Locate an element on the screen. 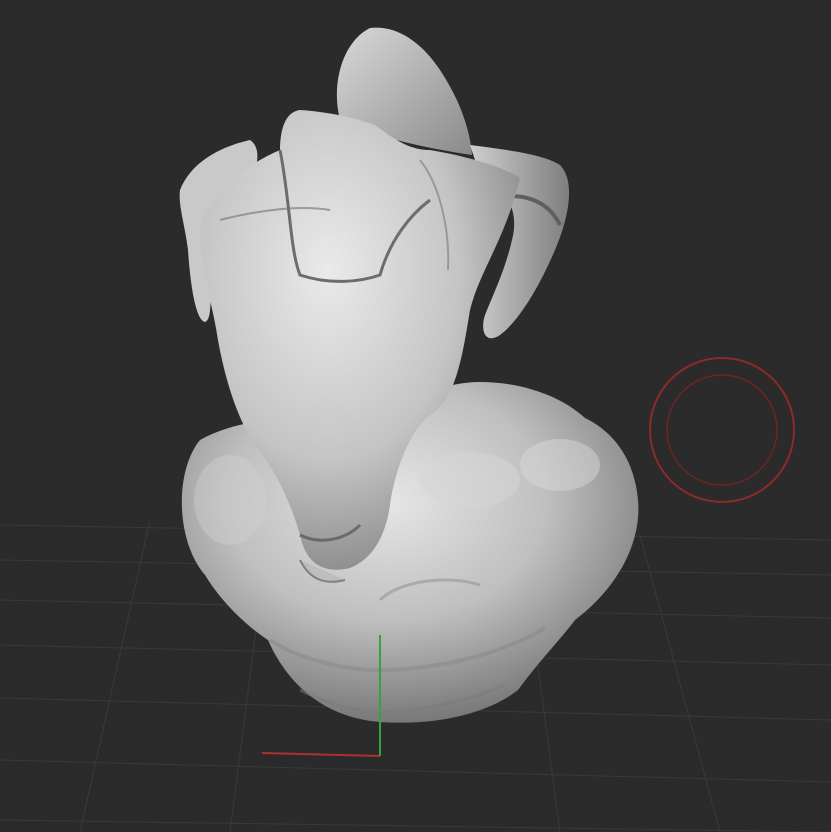 The height and width of the screenshot is (832, 831). brush-radius-cursor-icon is located at coordinates (722, 430).